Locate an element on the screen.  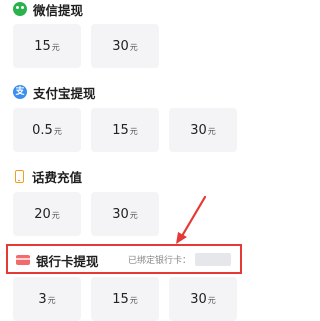
phone-amount-30: 30 元 is located at coordinates (125, 214).